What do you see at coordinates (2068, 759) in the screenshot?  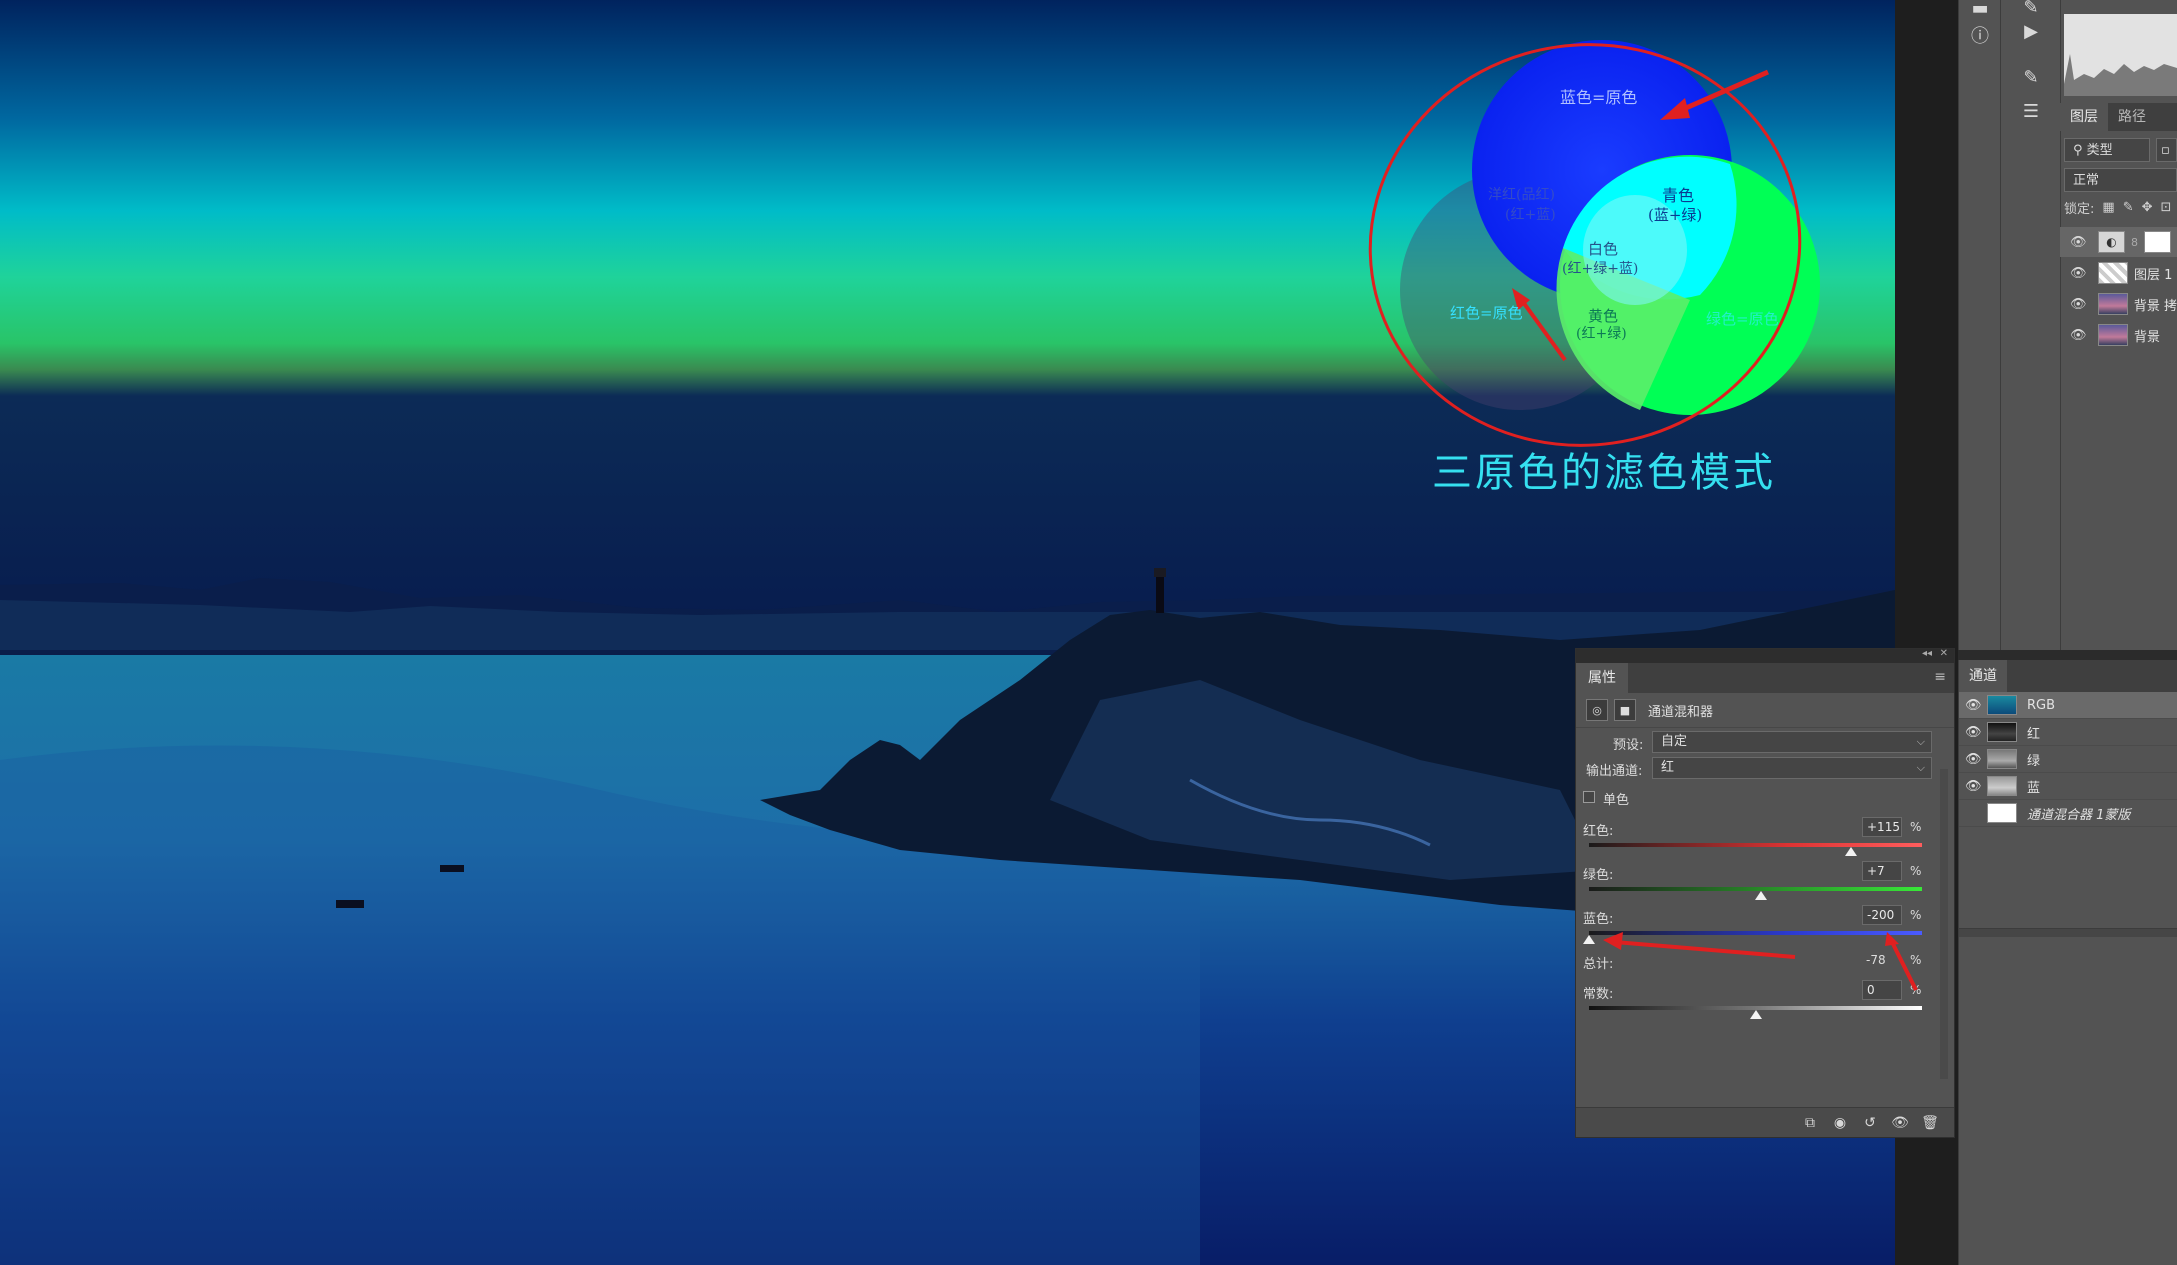 I see `channel-row-green: 👁 绿` at bounding box center [2068, 759].